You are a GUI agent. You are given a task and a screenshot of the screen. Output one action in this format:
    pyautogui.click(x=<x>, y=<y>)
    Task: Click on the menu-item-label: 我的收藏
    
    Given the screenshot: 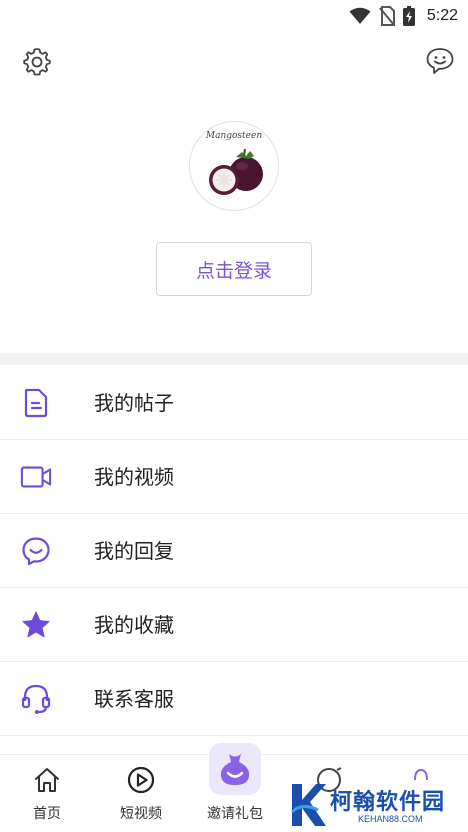 What is the action you would take?
    pyautogui.click(x=134, y=625)
    